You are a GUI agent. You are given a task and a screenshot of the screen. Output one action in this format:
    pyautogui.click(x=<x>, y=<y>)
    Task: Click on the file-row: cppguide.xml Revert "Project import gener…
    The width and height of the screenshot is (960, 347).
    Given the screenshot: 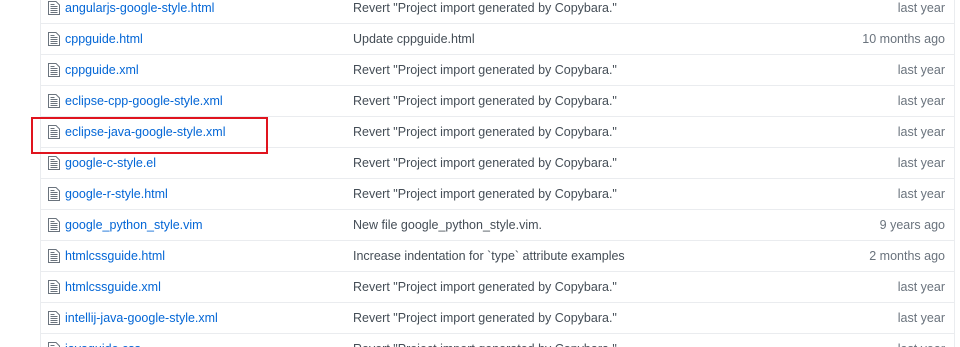 What is the action you would take?
    pyautogui.click(x=497, y=69)
    